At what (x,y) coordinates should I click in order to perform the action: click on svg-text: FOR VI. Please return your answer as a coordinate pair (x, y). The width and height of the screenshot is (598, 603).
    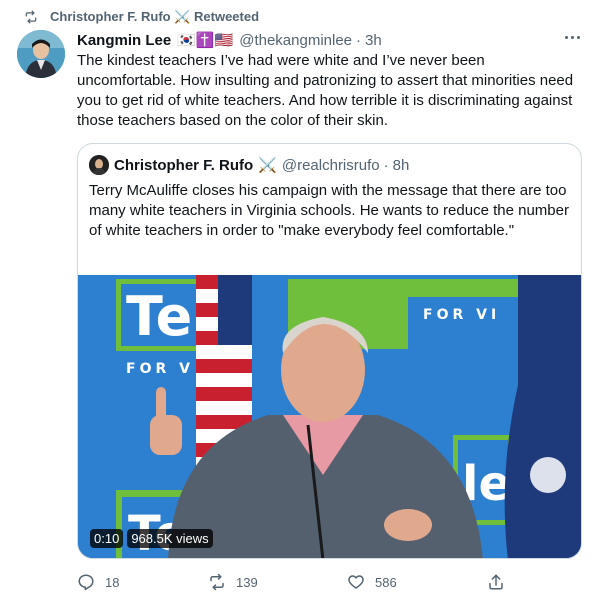
    Looking at the image, I should click on (461, 315).